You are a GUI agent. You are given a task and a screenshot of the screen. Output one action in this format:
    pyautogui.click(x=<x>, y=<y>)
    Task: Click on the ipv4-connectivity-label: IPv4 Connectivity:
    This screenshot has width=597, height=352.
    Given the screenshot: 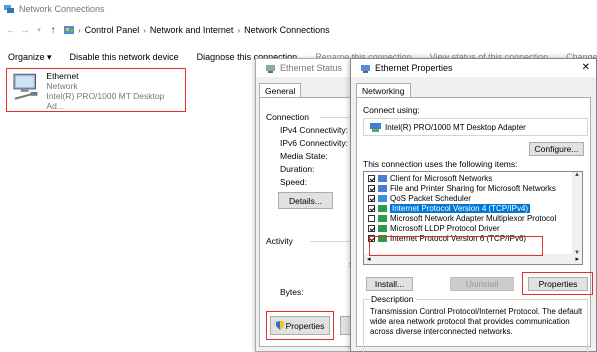 What is the action you would take?
    pyautogui.click(x=314, y=130)
    